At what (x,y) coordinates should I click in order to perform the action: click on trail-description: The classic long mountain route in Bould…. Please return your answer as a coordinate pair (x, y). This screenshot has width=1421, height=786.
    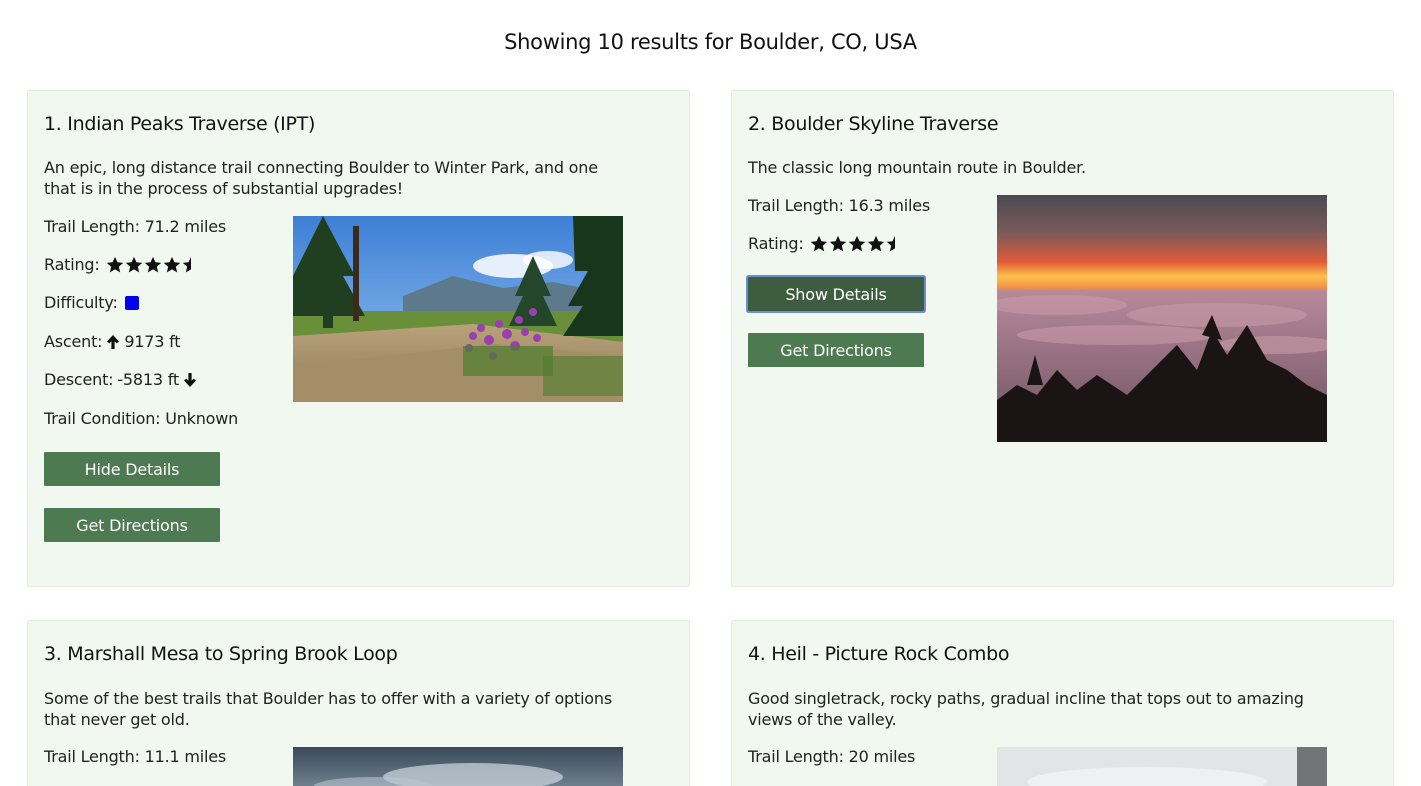
    Looking at the image, I should click on (917, 167).